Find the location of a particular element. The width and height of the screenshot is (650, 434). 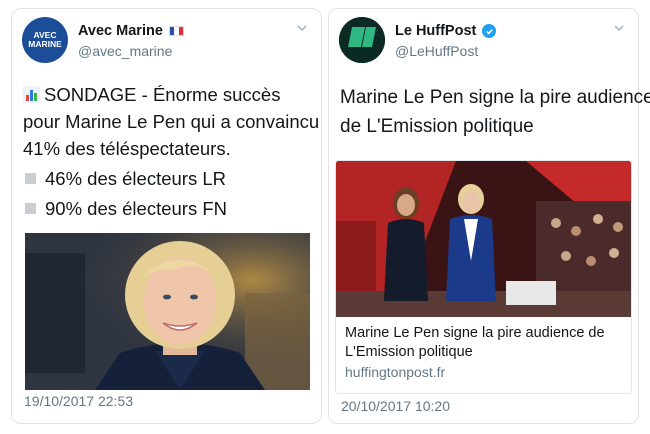

card-title-line-1: Marine Le Pen signe la pire audience de is located at coordinates (475, 333).